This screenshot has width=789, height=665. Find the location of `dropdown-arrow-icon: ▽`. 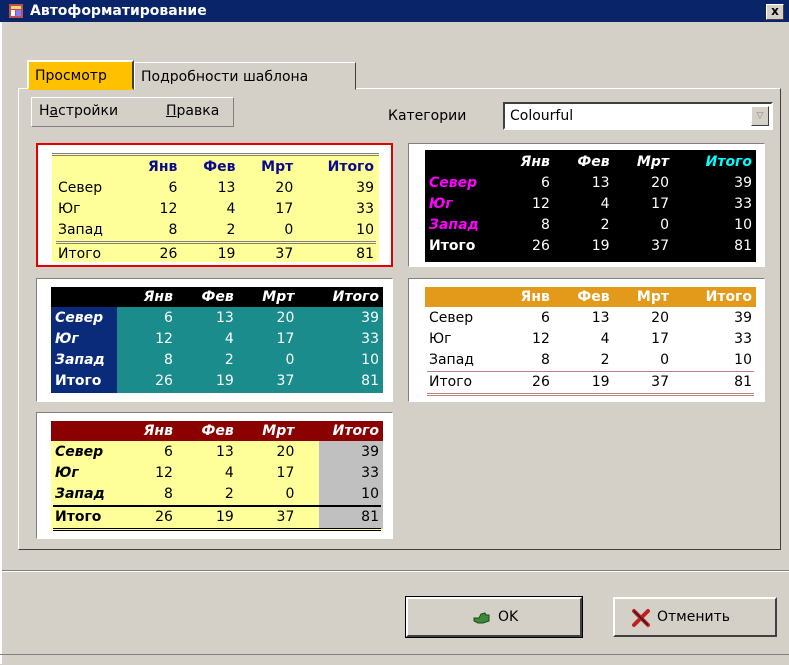

dropdown-arrow-icon: ▽ is located at coordinates (760, 116).